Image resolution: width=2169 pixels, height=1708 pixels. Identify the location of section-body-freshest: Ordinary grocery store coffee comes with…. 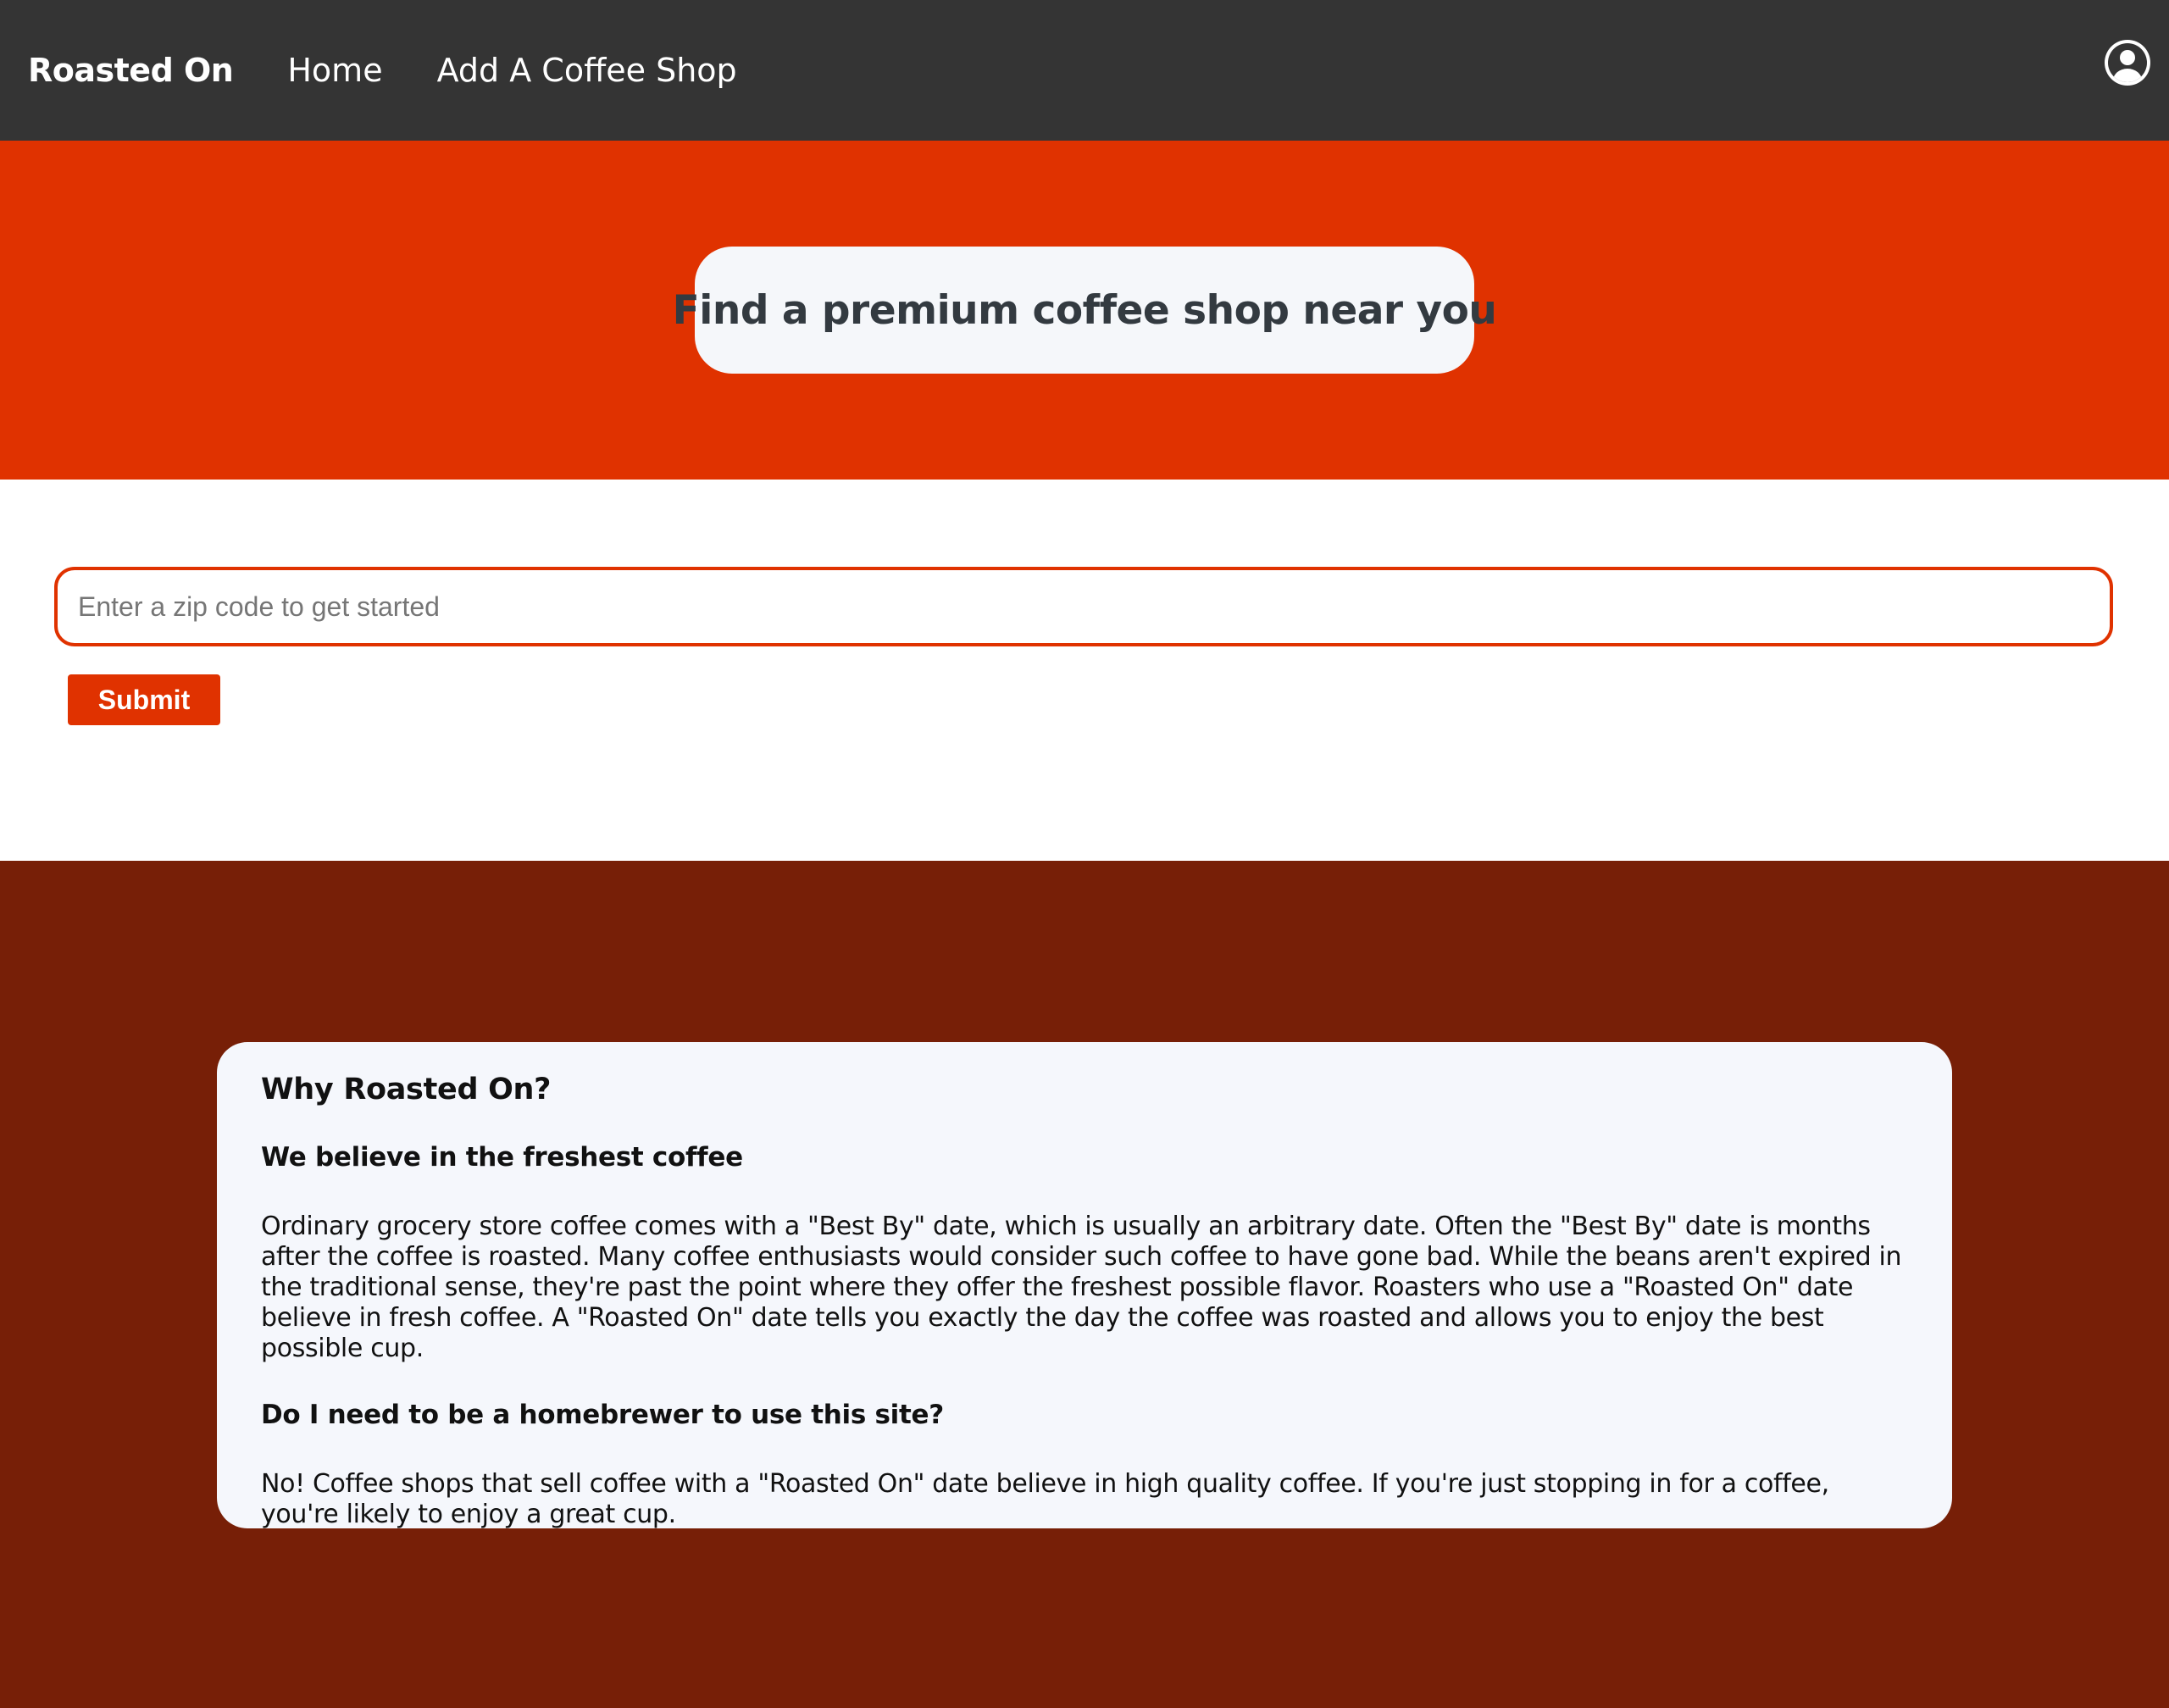
(1081, 1287).